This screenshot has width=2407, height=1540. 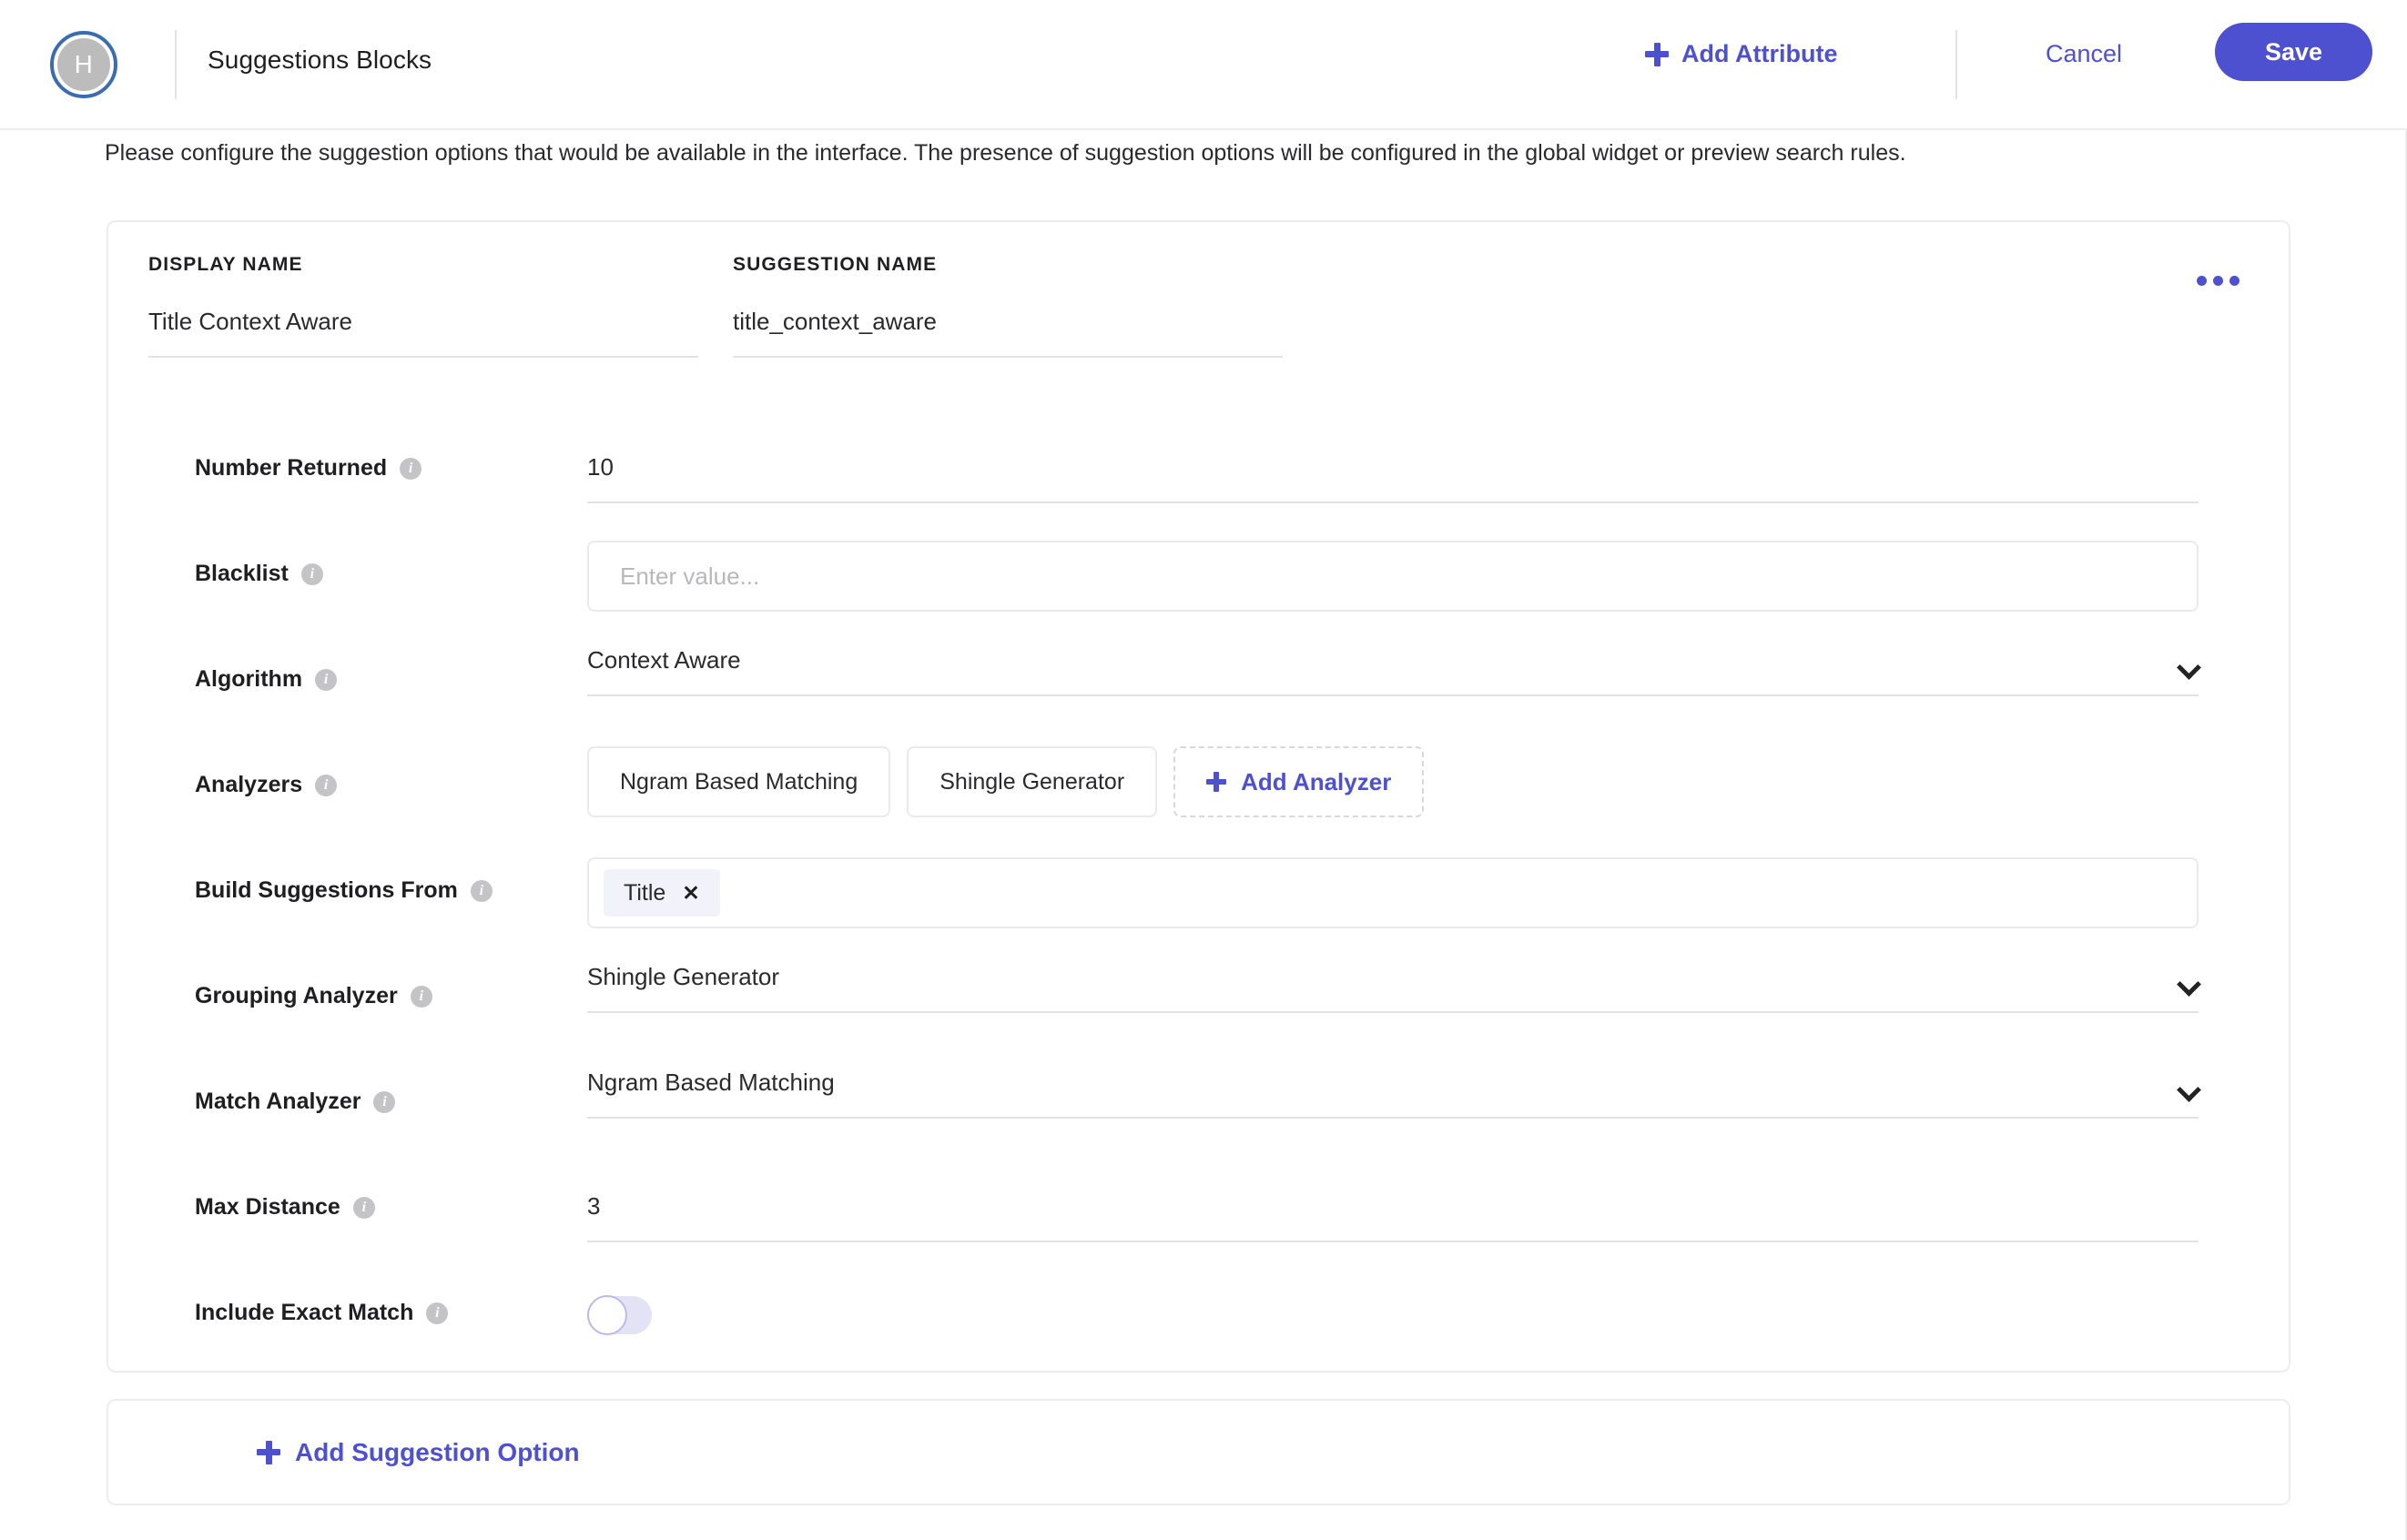 I want to click on token-chip: Title ✕, so click(x=662, y=893).